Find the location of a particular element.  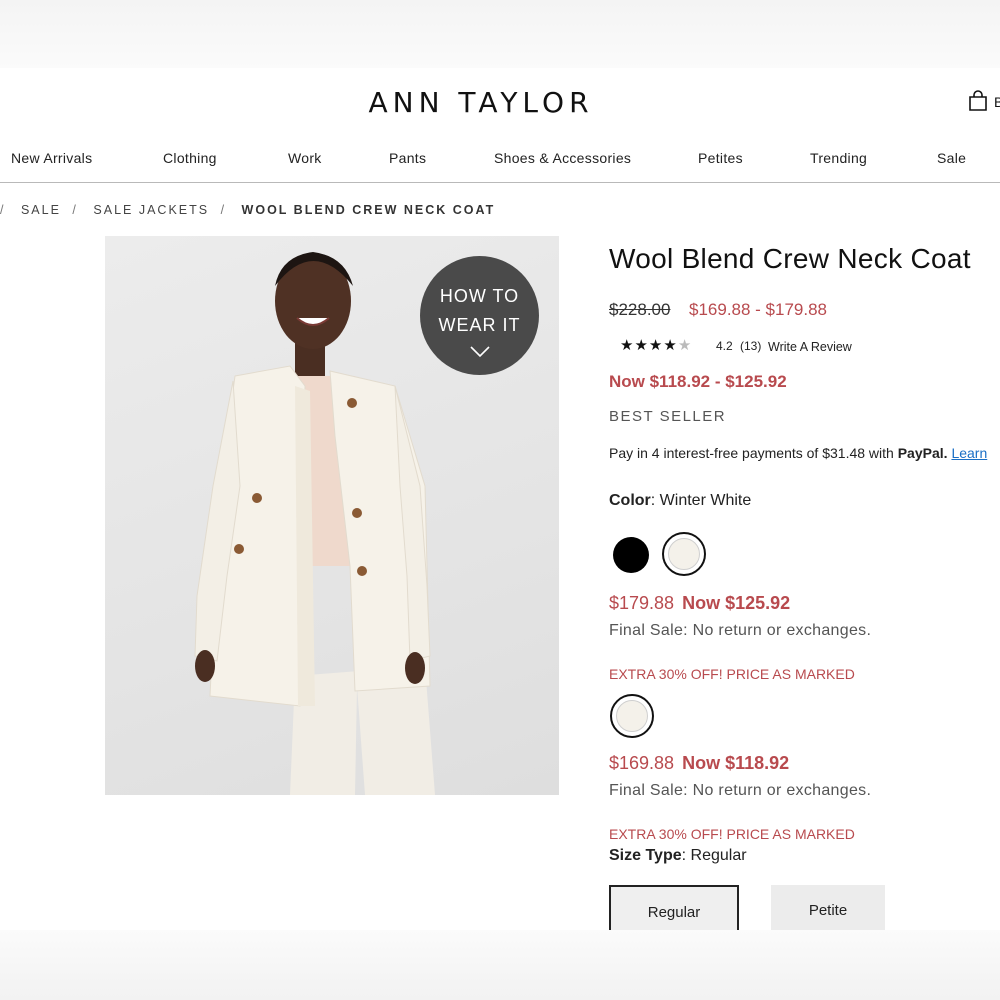

breadcrumb-sale-jackets: SALE JACKETS is located at coordinates (151, 210).